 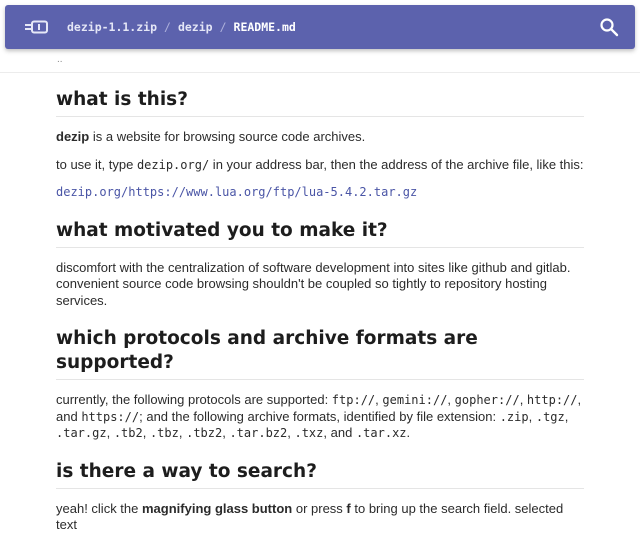 I want to click on parent-directory-link: .., so click(x=60, y=59).